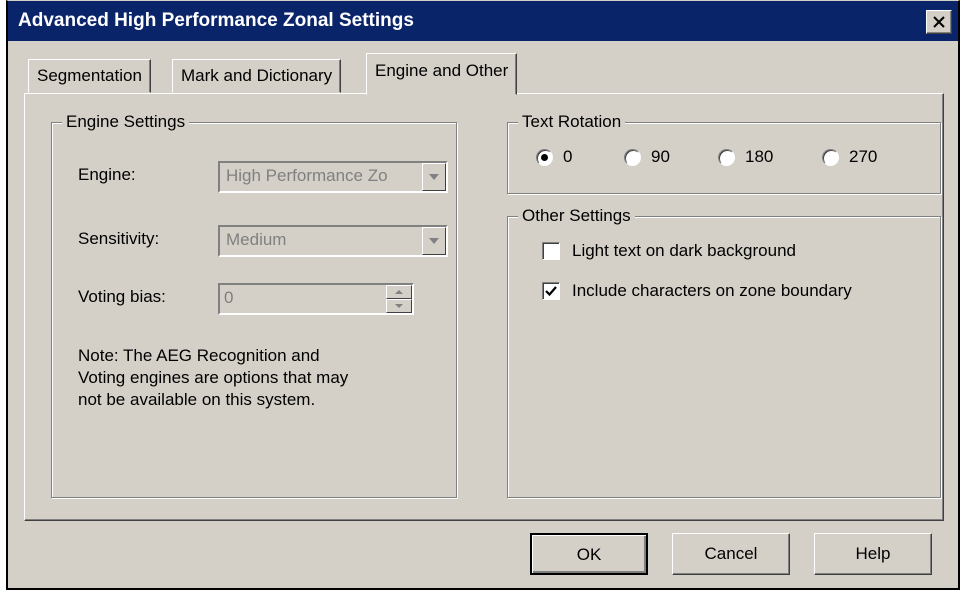 The height and width of the screenshot is (592, 964). I want to click on close-button, so click(939, 22).